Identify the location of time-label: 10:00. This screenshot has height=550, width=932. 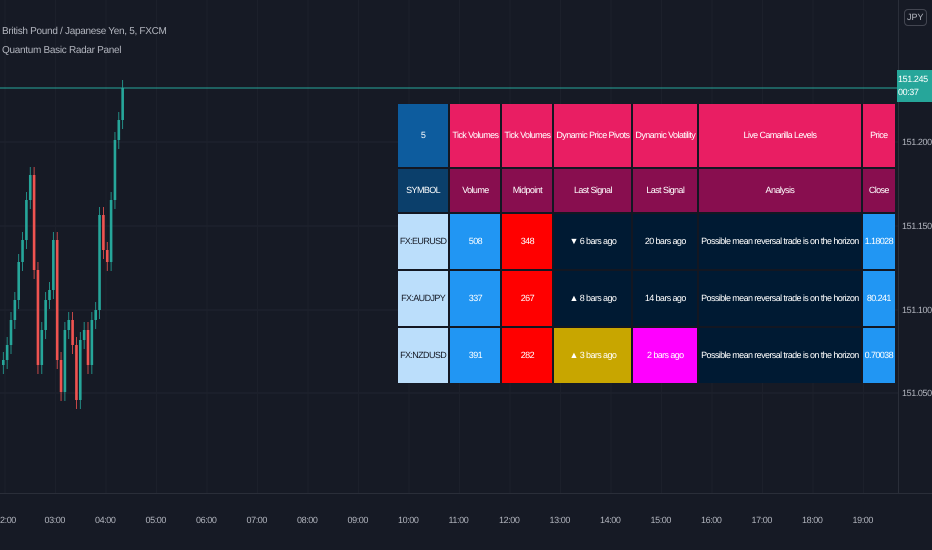
(408, 520).